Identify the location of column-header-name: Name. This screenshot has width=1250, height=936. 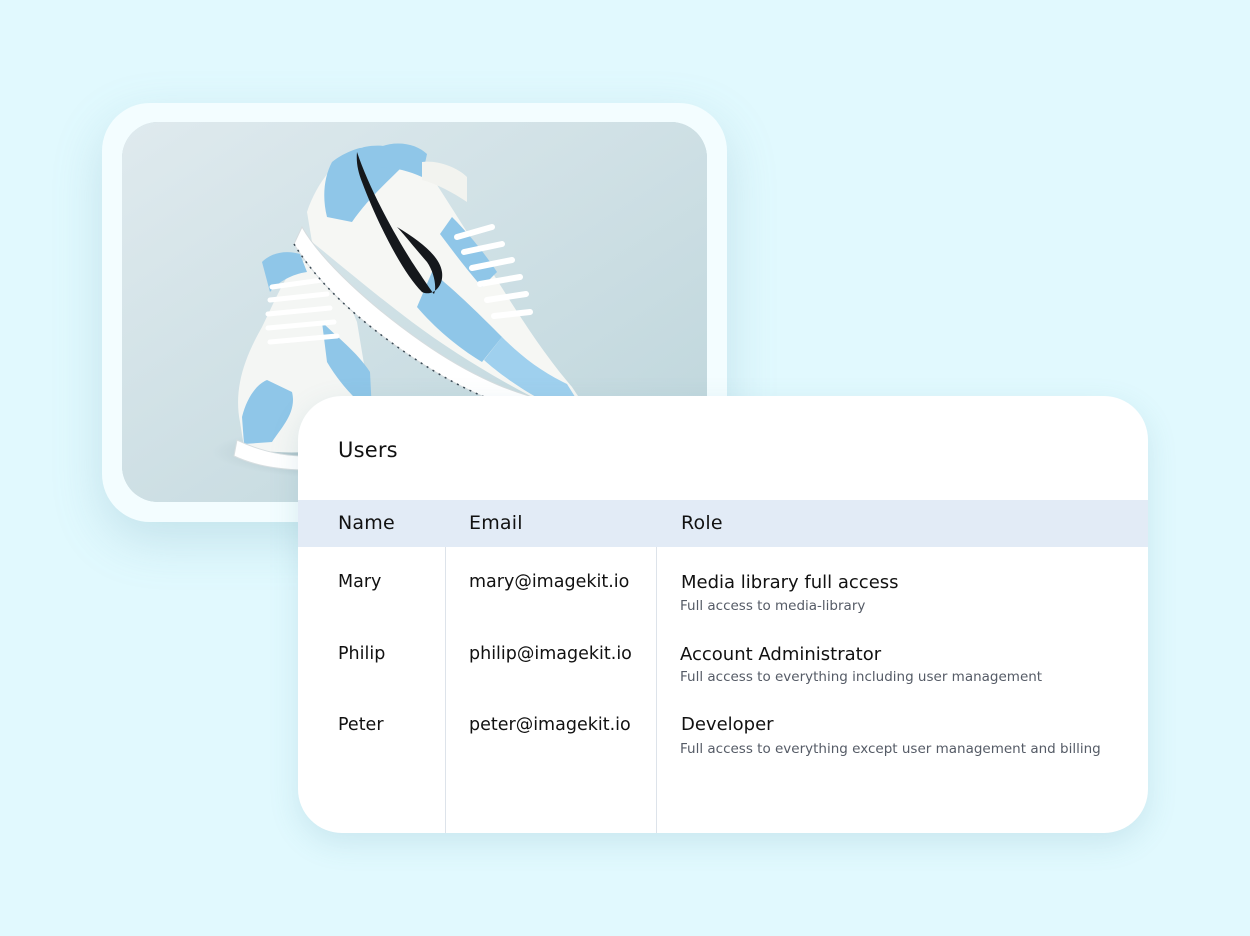
(366, 523).